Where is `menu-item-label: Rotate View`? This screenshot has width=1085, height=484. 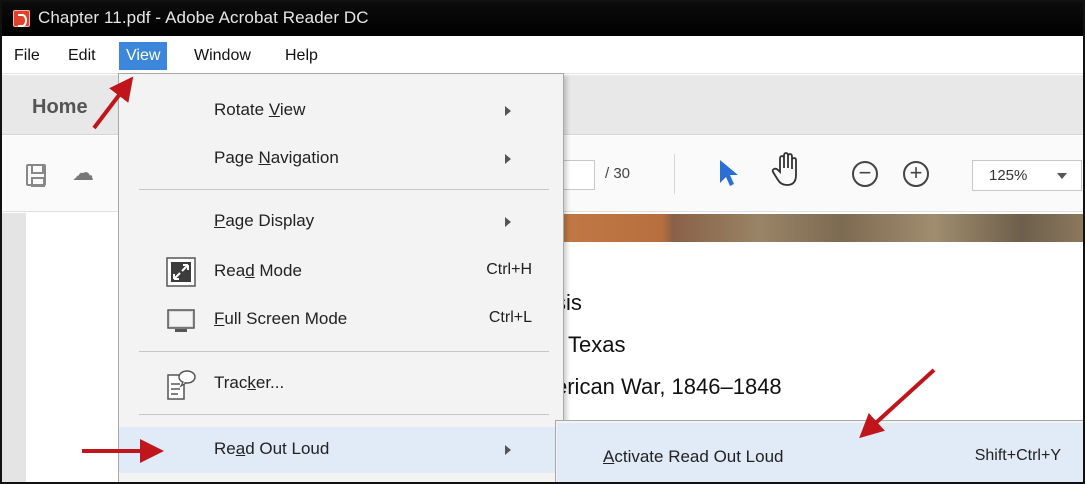
menu-item-label: Rotate View is located at coordinates (260, 109).